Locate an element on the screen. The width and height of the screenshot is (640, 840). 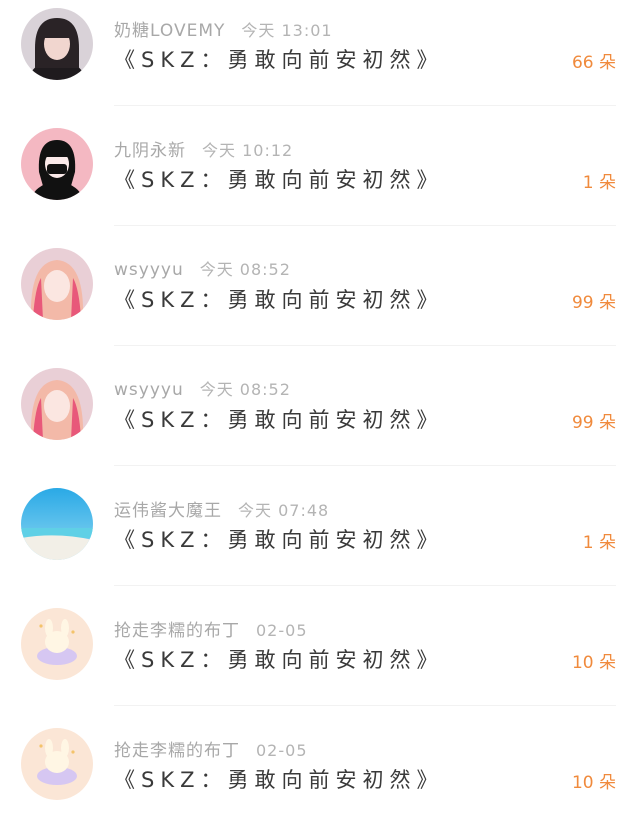
list-item: 九阴永新 今天 10:12 《SKZ：勇敢向前安初然》 1 朵 is located at coordinates (320, 180).